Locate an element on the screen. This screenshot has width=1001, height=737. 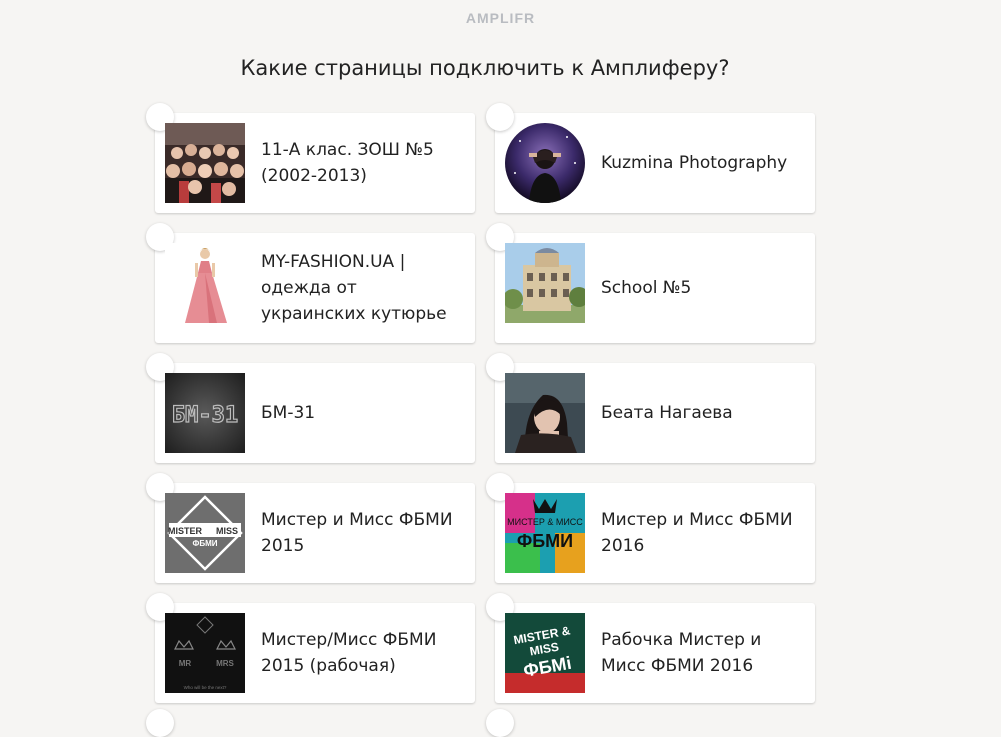
page-card: MISTER MISS ФБМИ Мистер и Мисс ФБМИ 2015 is located at coordinates (310, 528).